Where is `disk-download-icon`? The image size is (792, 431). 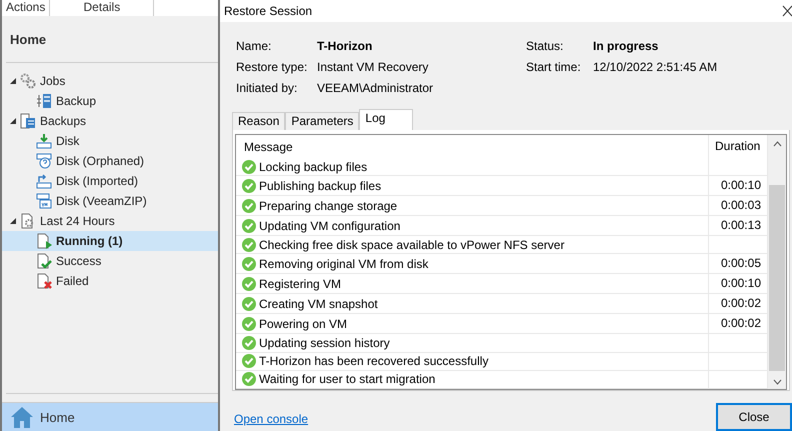 disk-download-icon is located at coordinates (44, 141).